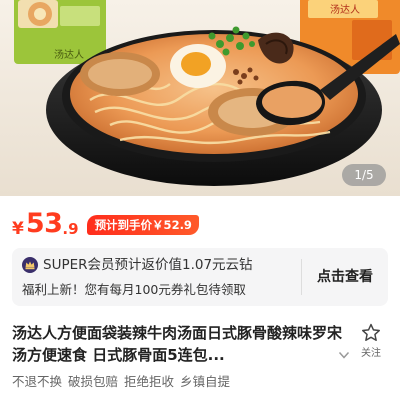 This screenshot has width=400, height=400. Describe the element at coordinates (371, 332) in the screenshot. I see `star-icon` at that location.